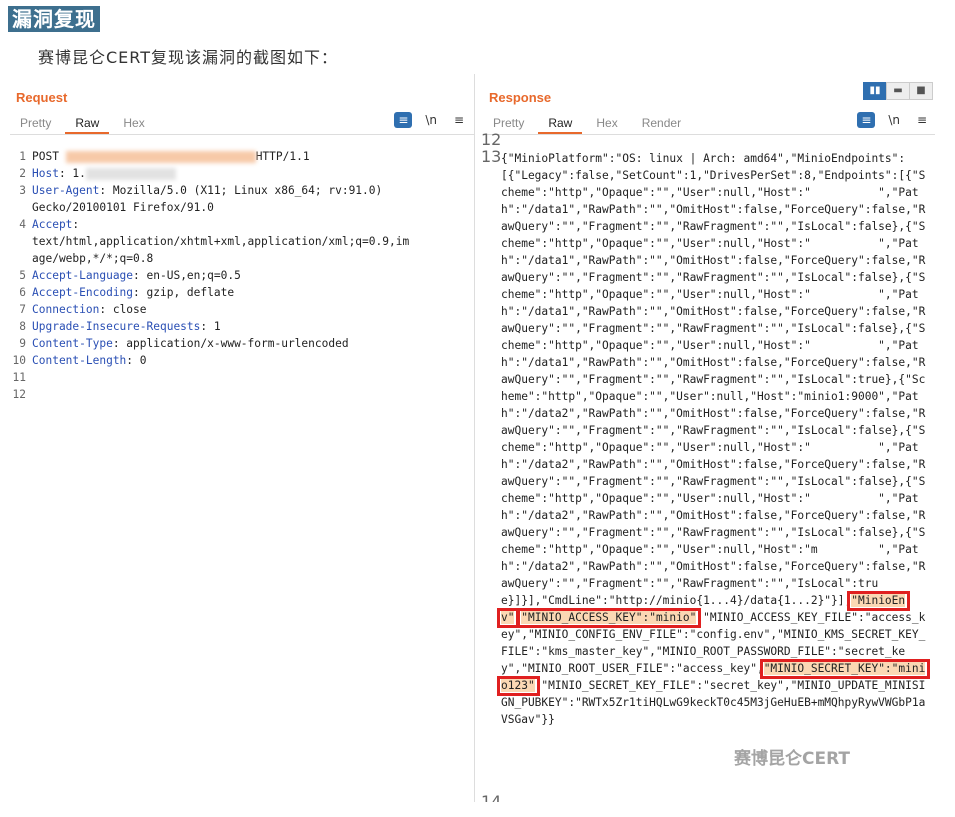 This screenshot has width=955, height=817. I want to click on single-icon: ■, so click(921, 91).